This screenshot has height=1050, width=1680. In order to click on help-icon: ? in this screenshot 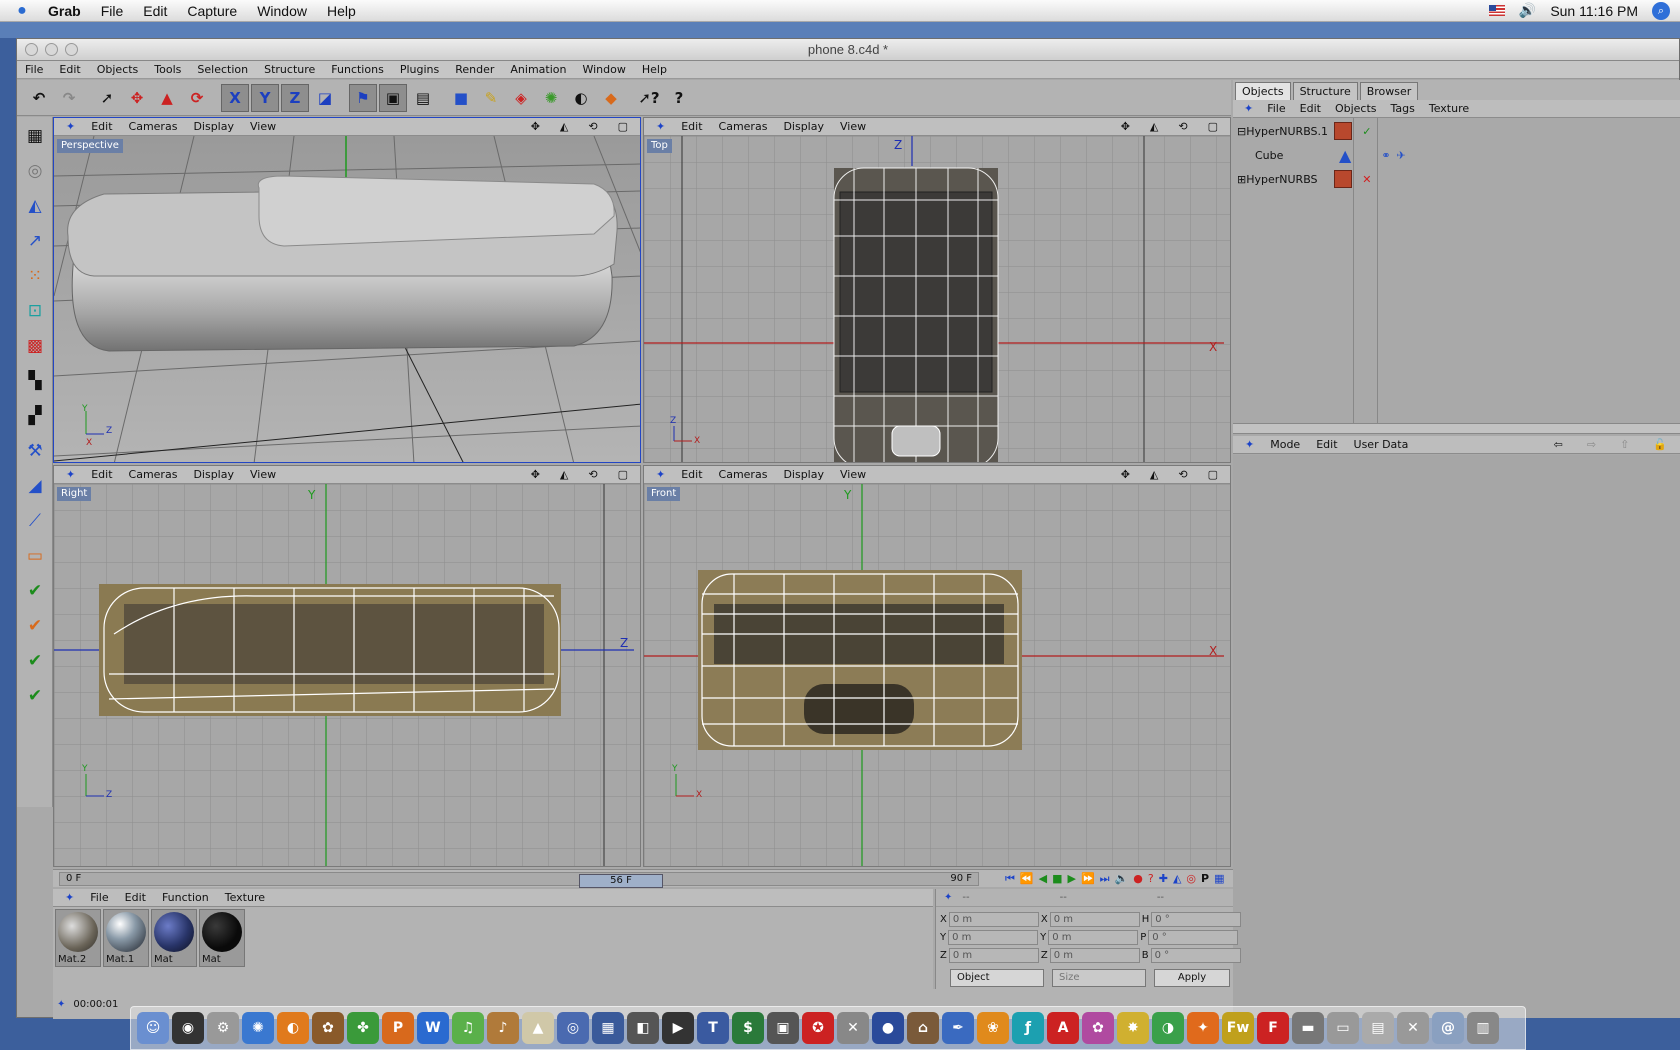, I will do `click(679, 98)`.